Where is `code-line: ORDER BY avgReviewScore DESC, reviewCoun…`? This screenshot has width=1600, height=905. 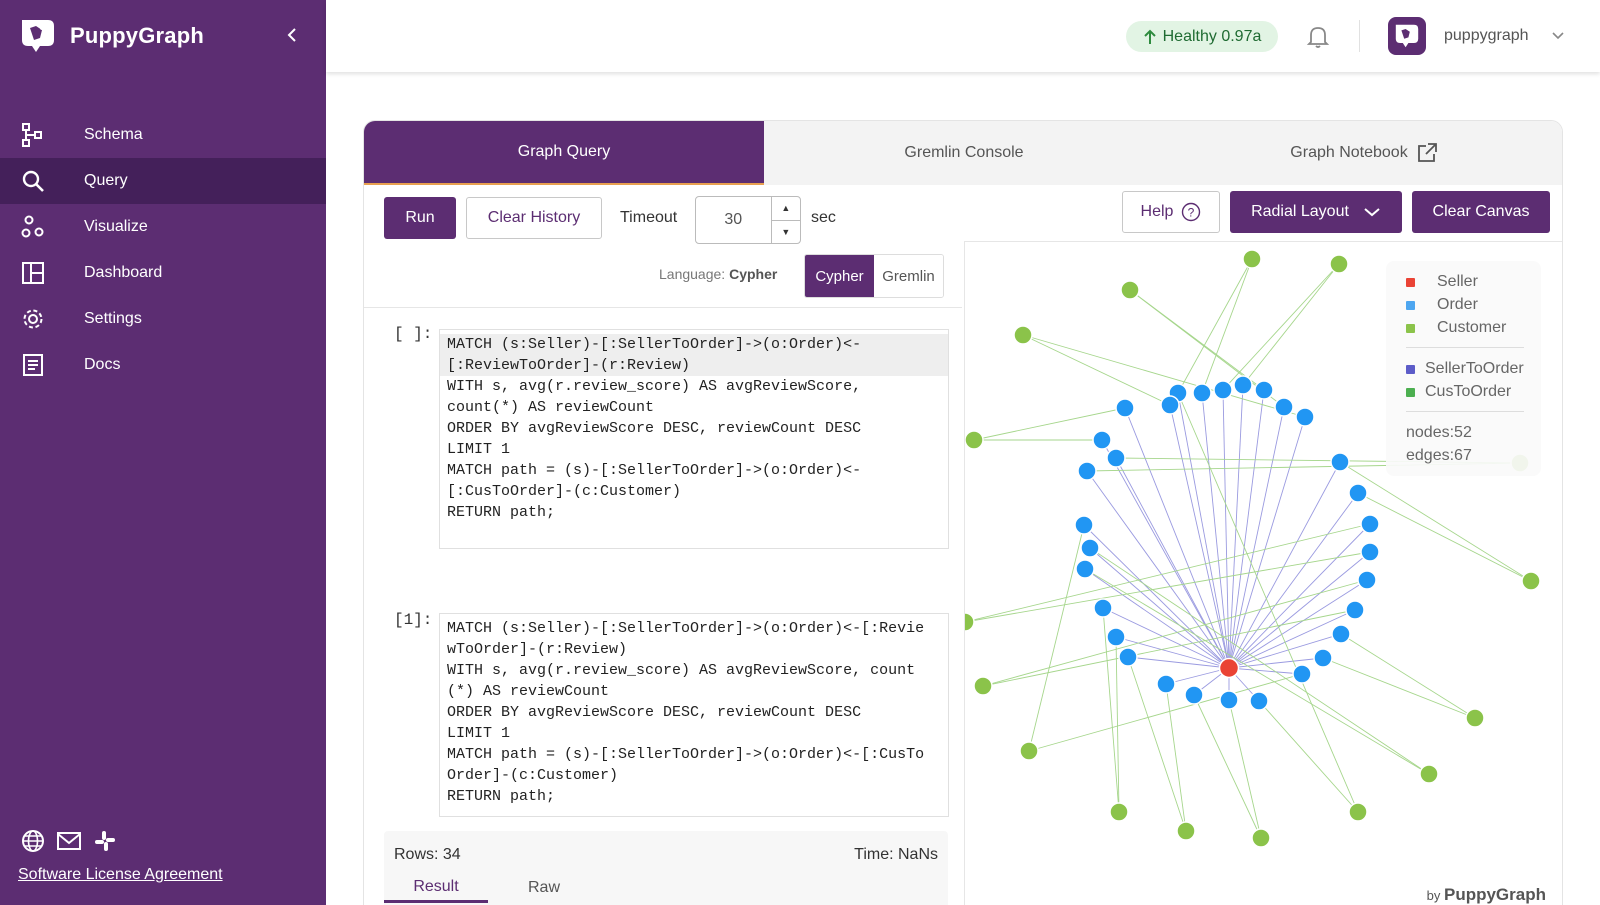
code-line: ORDER BY avgReviewScore DESC, reviewCoun… is located at coordinates (654, 712).